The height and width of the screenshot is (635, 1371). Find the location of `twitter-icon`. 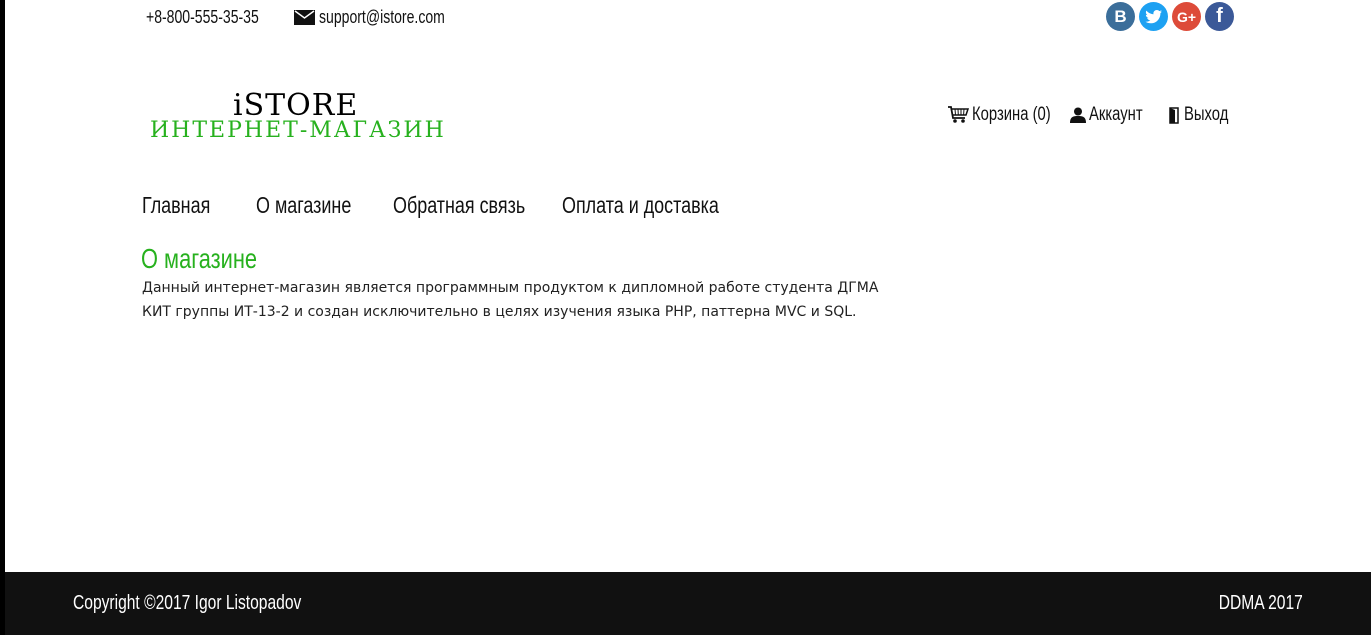

twitter-icon is located at coordinates (1153, 16).